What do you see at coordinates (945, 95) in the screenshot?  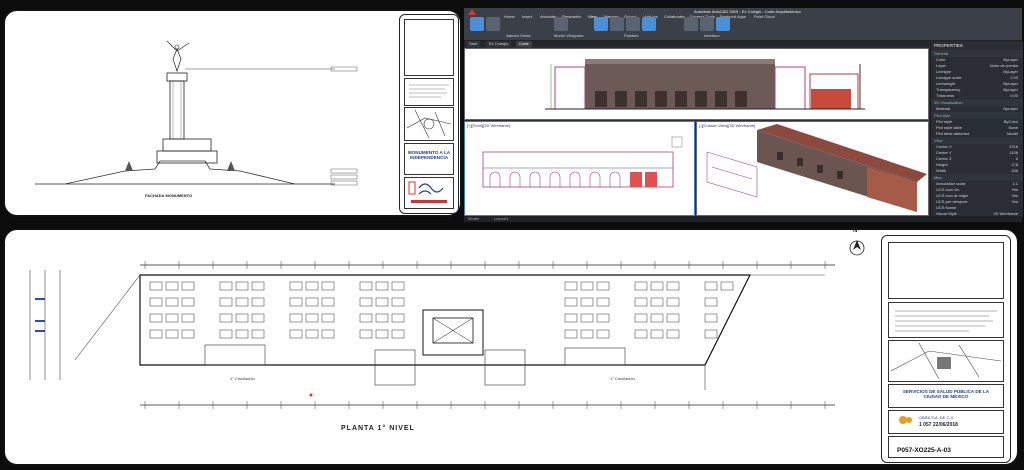 I see `property-key: Thickness` at bounding box center [945, 95].